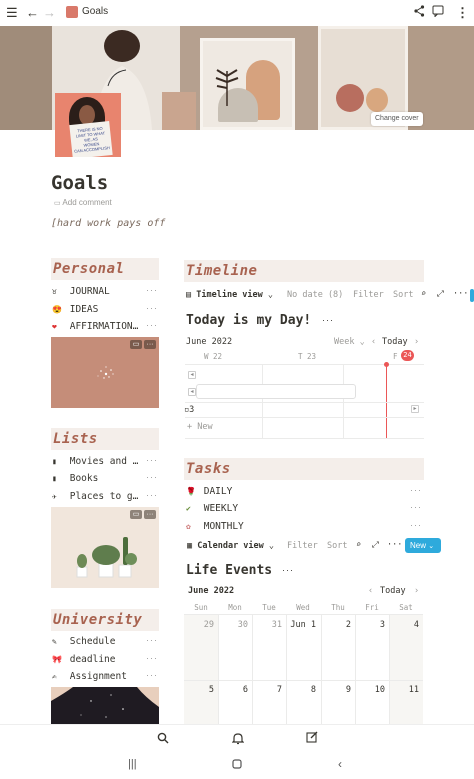 This screenshot has width=474, height=779. Describe the element at coordinates (230, 546) in the screenshot. I see `calendar-view-tab: Calendar view` at that location.